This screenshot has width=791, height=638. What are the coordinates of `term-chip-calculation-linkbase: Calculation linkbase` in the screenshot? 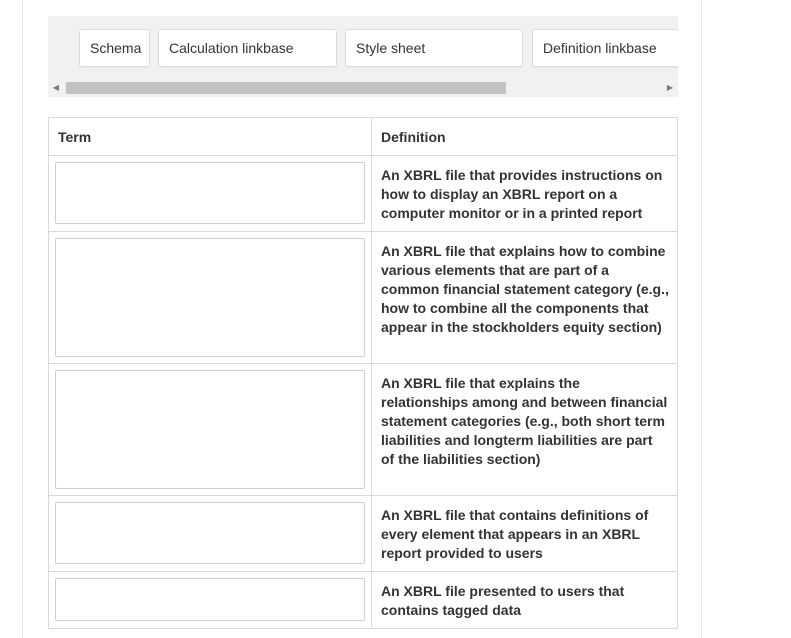 It's located at (247, 48).